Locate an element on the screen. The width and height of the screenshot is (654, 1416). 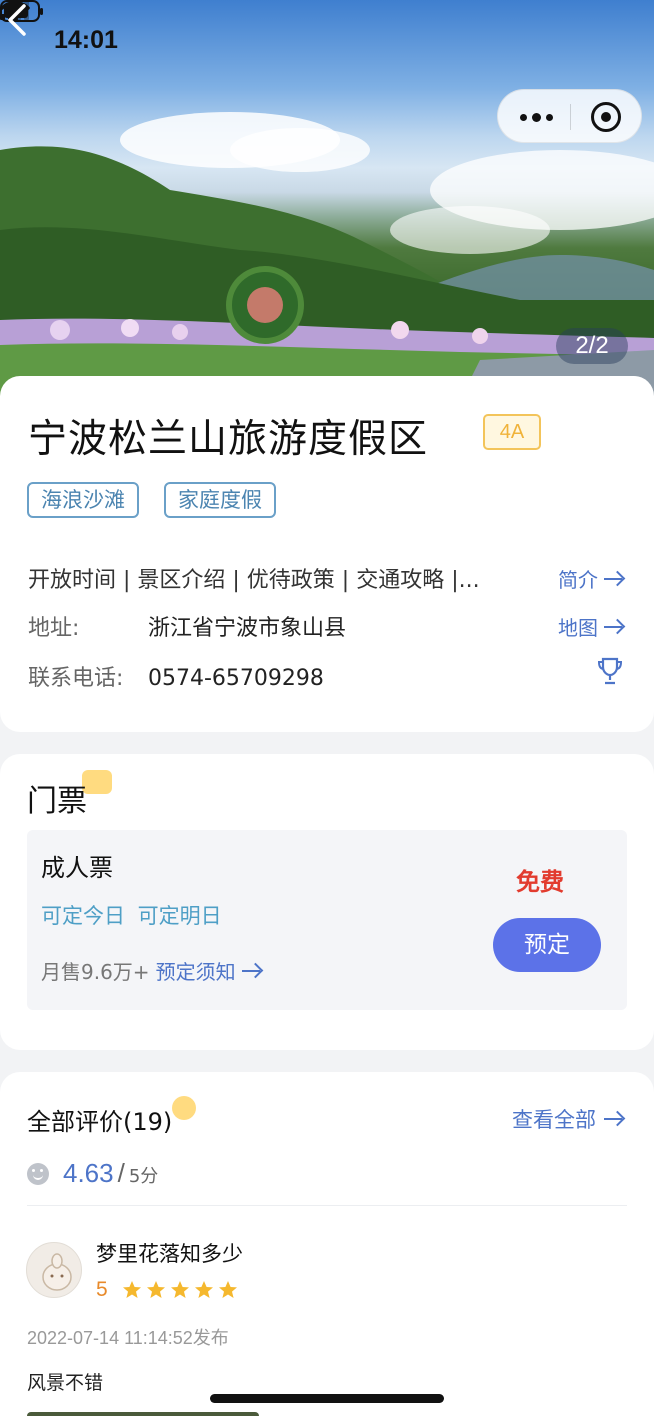
tickets-section-title: 门票 is located at coordinates (57, 801).